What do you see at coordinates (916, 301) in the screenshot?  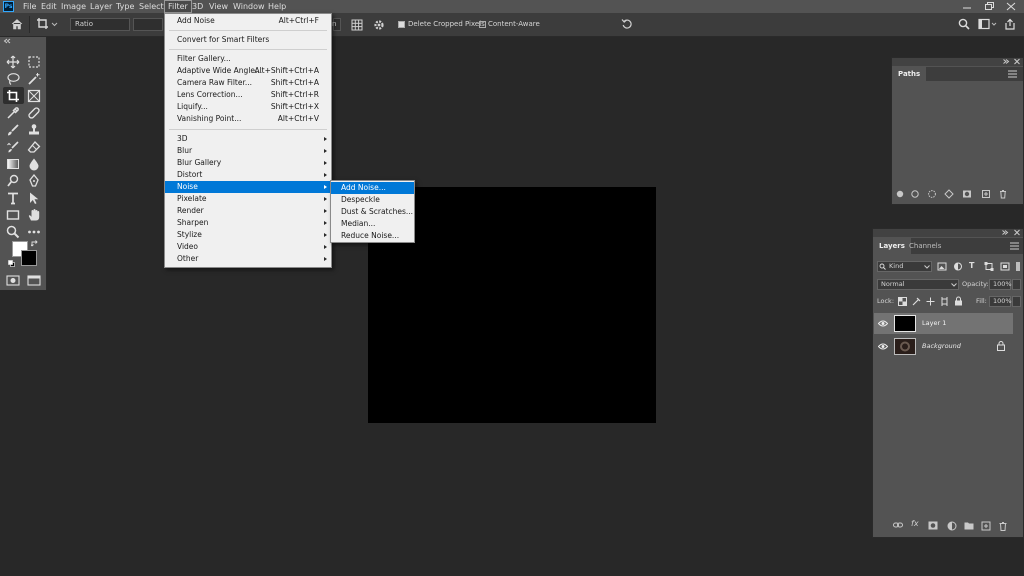 I see `lock-pixels-icon` at bounding box center [916, 301].